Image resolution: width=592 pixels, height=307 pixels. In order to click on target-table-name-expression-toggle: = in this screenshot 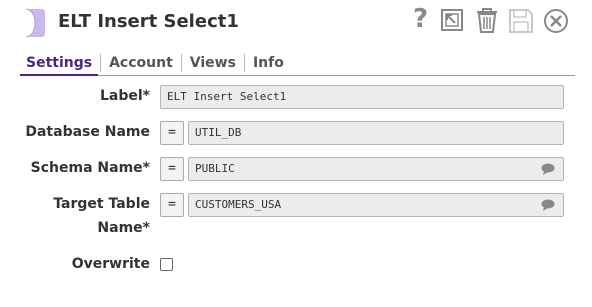, I will do `click(172, 205)`.